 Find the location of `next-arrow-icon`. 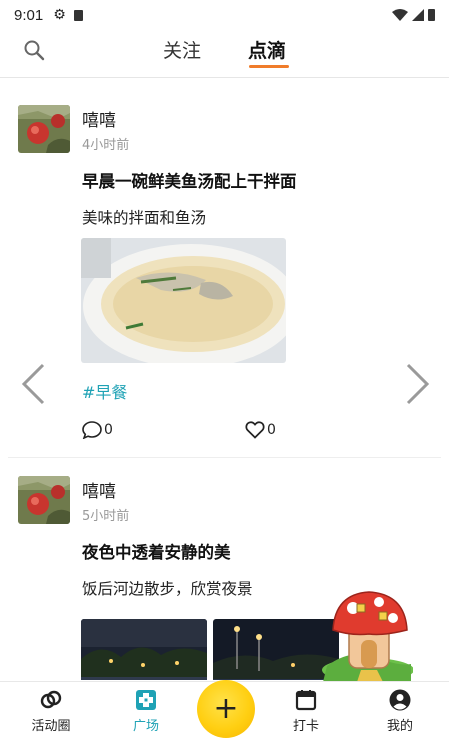

next-arrow-icon is located at coordinates (417, 384).